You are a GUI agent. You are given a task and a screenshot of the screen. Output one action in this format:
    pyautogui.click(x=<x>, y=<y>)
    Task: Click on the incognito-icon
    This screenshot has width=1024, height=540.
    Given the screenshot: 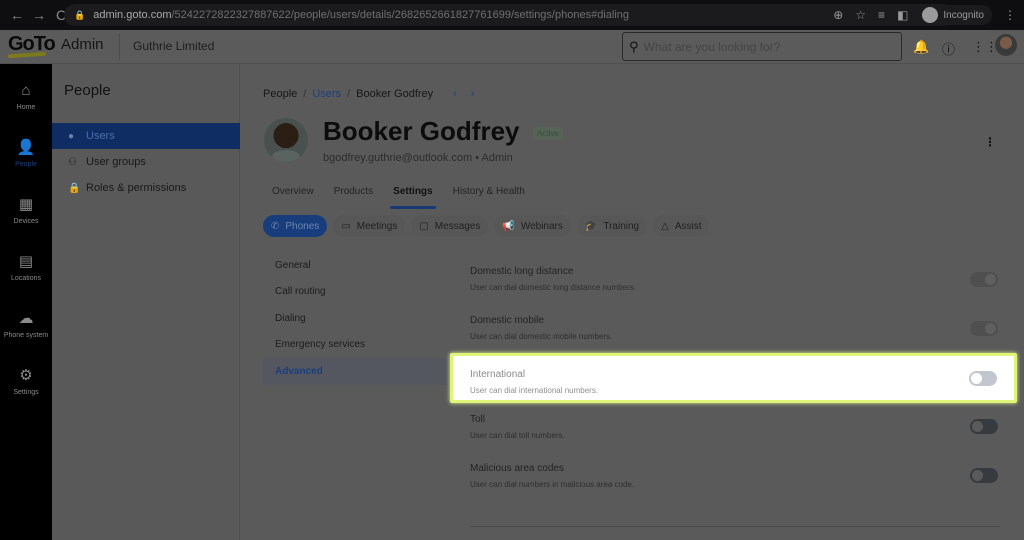 What is the action you would take?
    pyautogui.click(x=930, y=15)
    